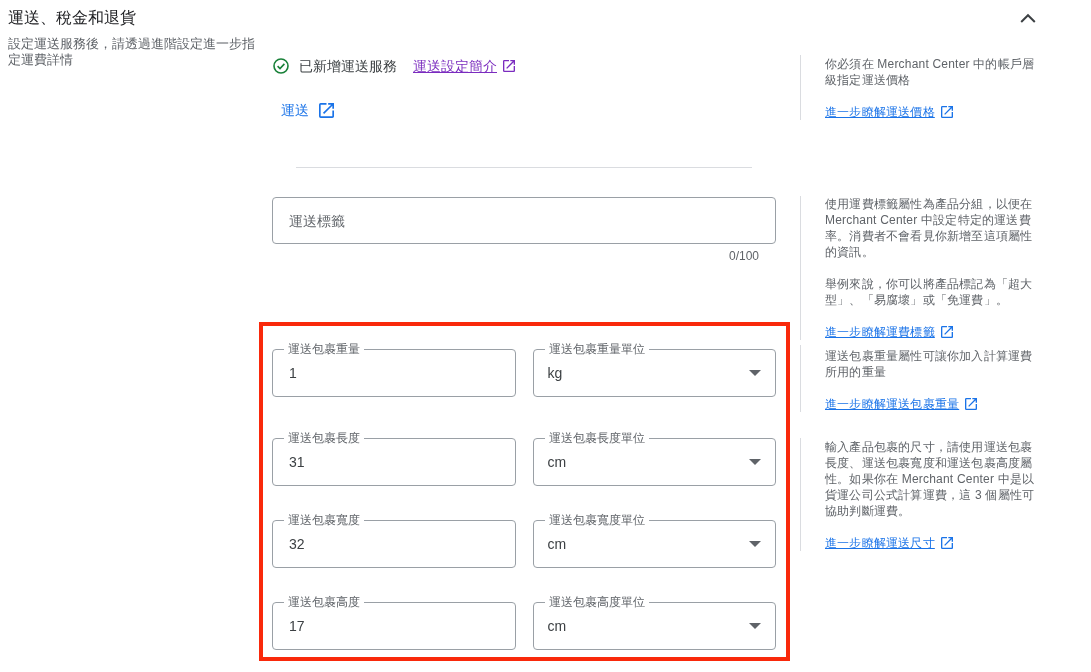  What do you see at coordinates (324, 349) in the screenshot?
I see `field-label: 運送包裹重量` at bounding box center [324, 349].